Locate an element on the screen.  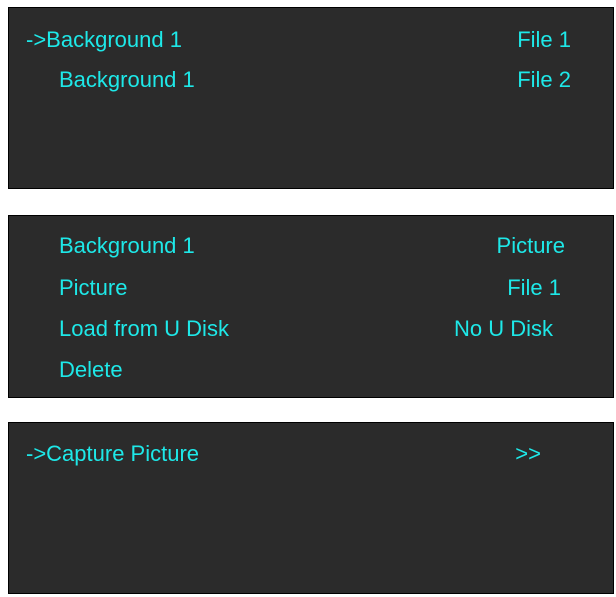
menu-item-label: Load from U Disk is located at coordinates (144, 328).